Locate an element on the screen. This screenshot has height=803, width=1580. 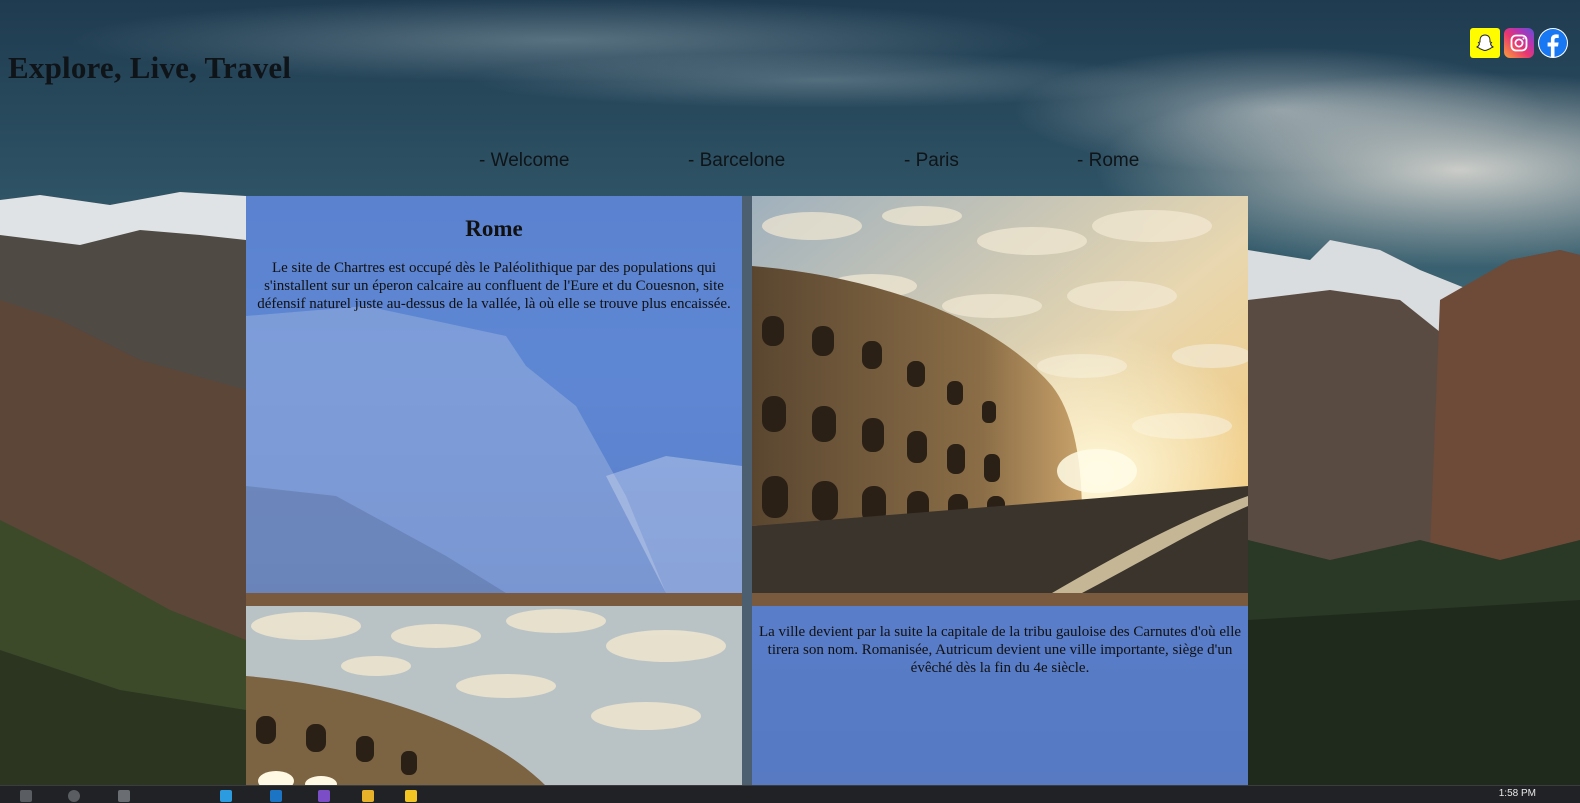
task-view-icon is located at coordinates (124, 796).